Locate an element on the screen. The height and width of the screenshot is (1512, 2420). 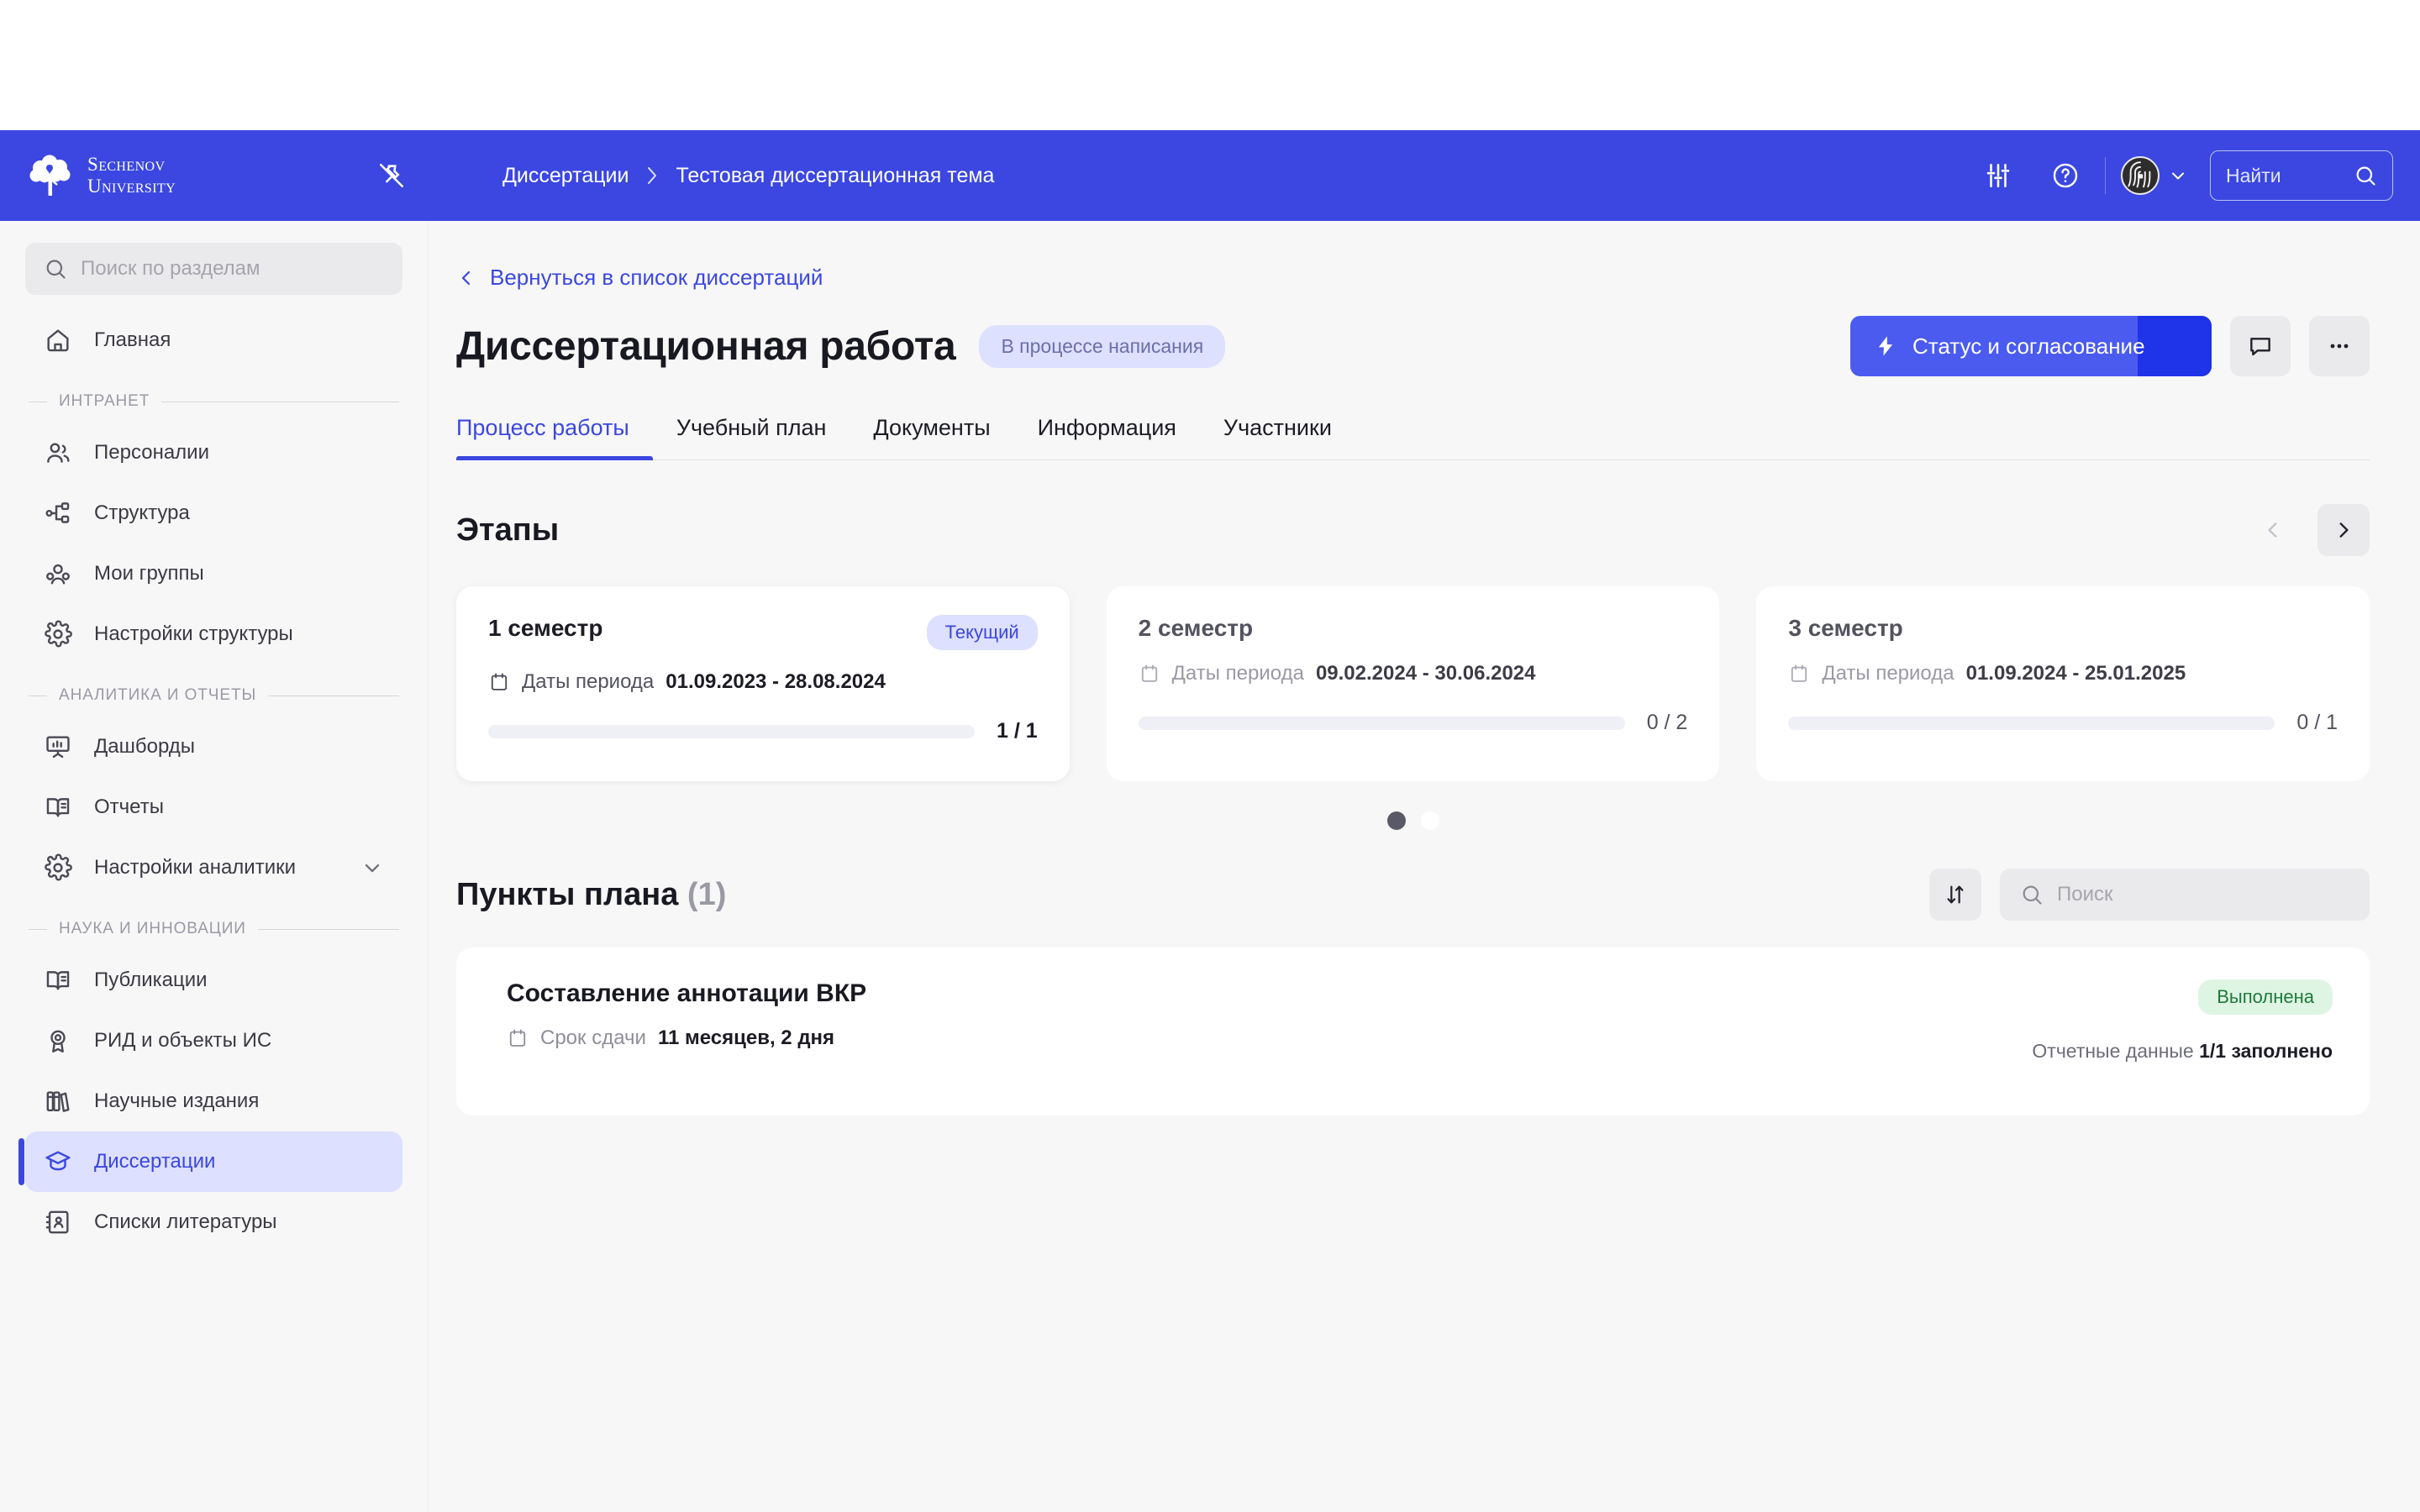
sidebar-item-label: Отчеты is located at coordinates (129, 806).